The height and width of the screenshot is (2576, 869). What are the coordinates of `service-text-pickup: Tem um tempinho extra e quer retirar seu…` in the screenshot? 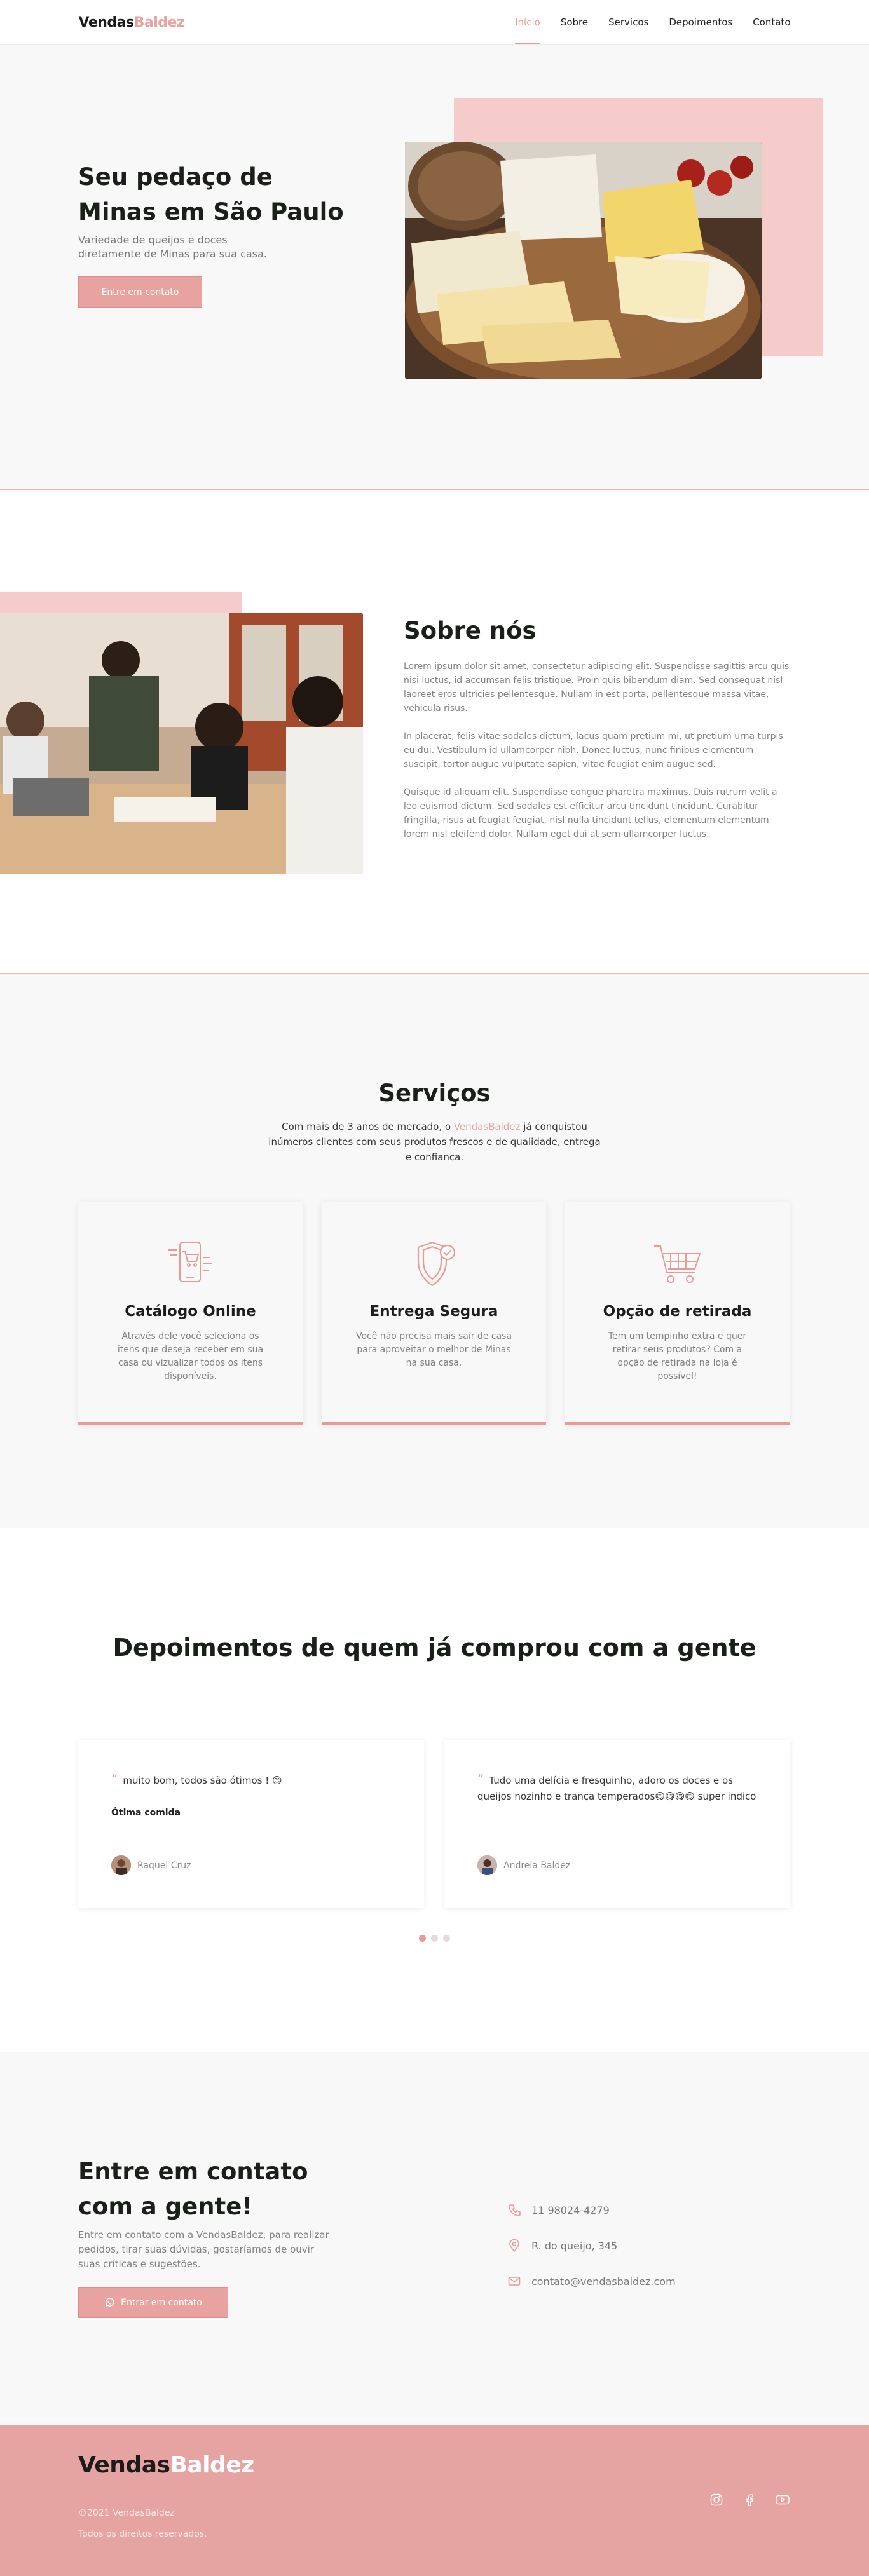 It's located at (677, 1356).